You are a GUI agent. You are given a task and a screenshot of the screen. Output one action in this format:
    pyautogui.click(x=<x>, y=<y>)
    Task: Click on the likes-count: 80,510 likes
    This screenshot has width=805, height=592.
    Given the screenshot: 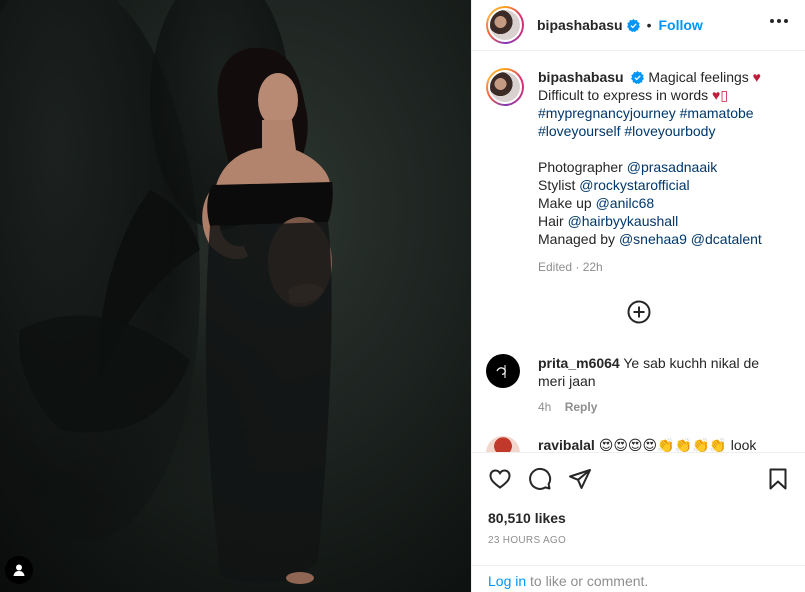 What is the action you would take?
    pyautogui.click(x=527, y=518)
    